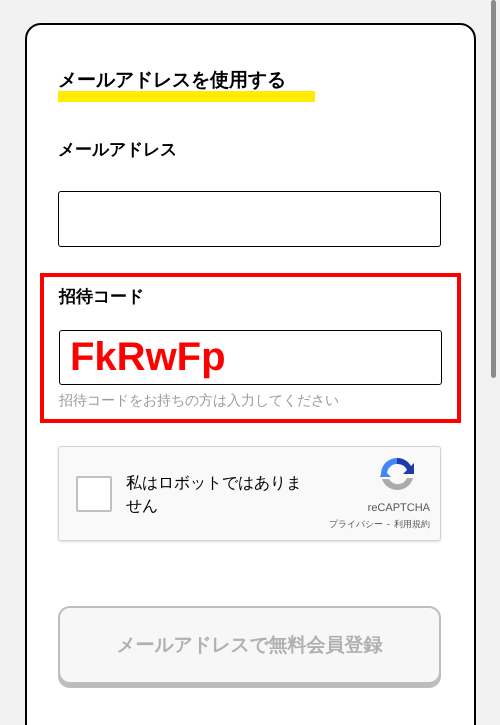 This screenshot has width=500, height=725. What do you see at coordinates (214, 494) in the screenshot?
I see `captcha-label: 私はロボットではありません` at bounding box center [214, 494].